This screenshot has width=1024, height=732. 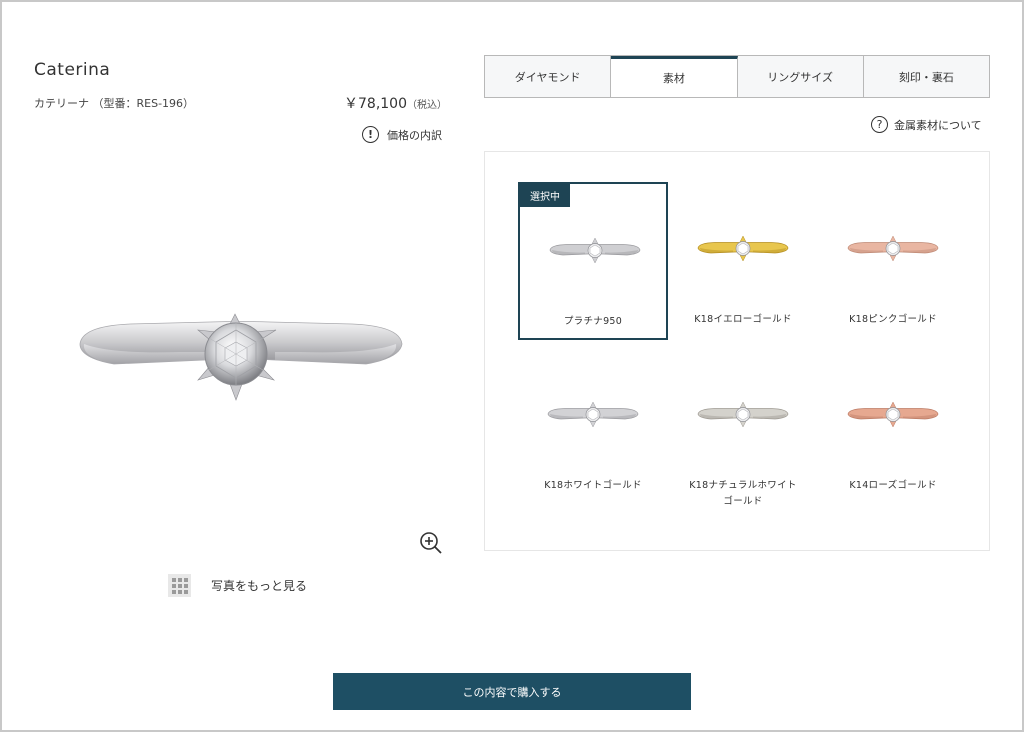 I want to click on selected-badge: 選択中, so click(x=545, y=195).